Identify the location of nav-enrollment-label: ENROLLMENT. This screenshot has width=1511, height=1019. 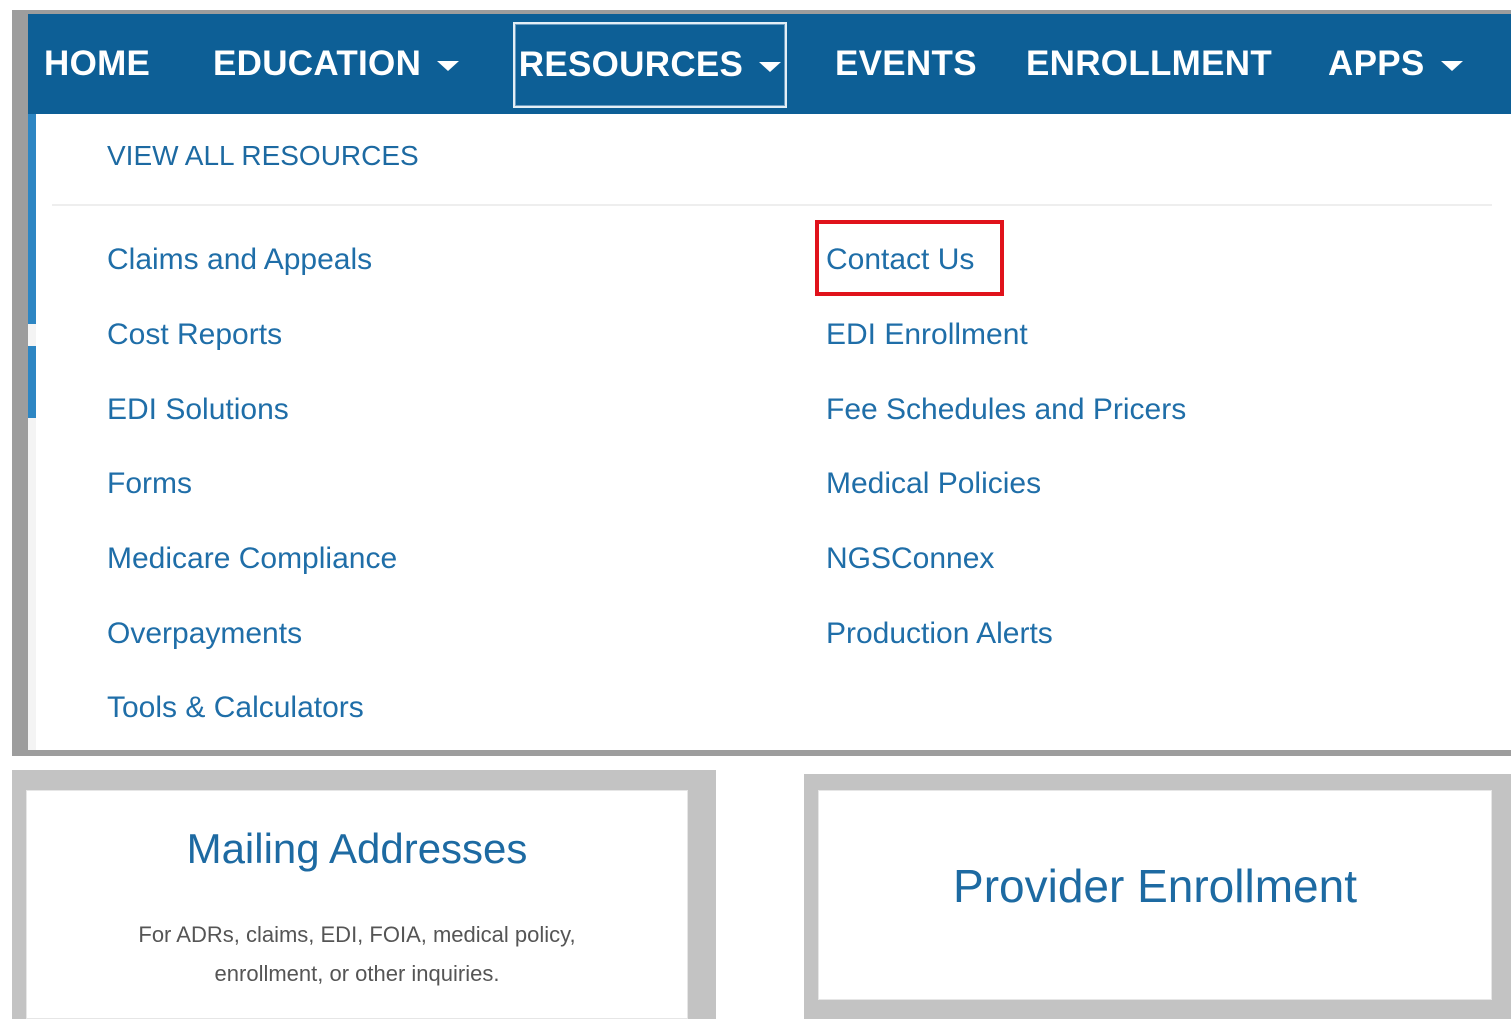
(1149, 63).